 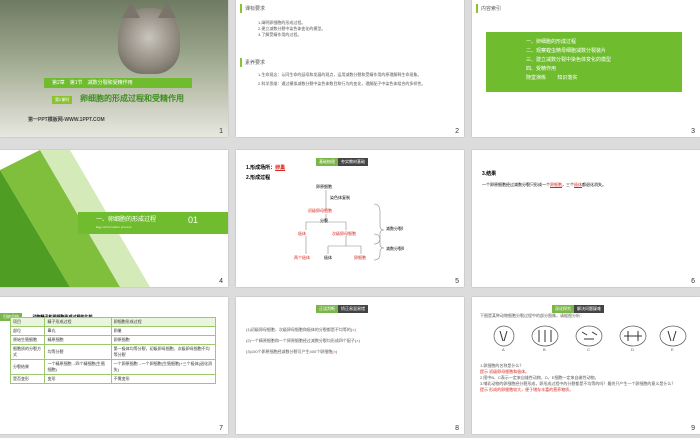 I want to click on node-polar2: 两个极体, so click(x=302, y=257).